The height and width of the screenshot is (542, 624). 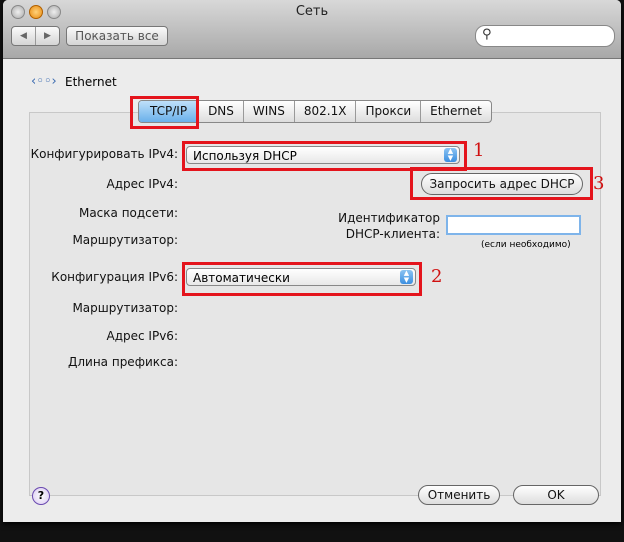 What do you see at coordinates (268, 111) in the screenshot?
I see `tab-wins: WINS` at bounding box center [268, 111].